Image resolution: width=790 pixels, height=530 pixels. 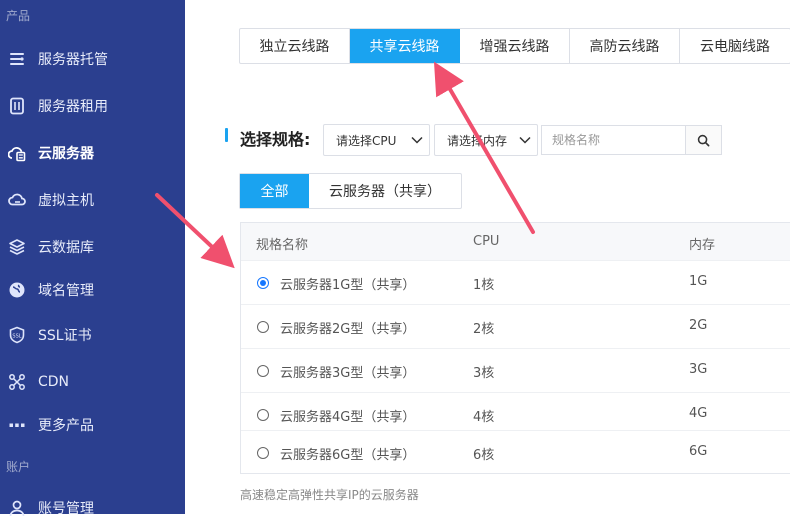 I want to click on category-filter-tabs: 全部 云服务器（共享）, so click(x=350, y=191).